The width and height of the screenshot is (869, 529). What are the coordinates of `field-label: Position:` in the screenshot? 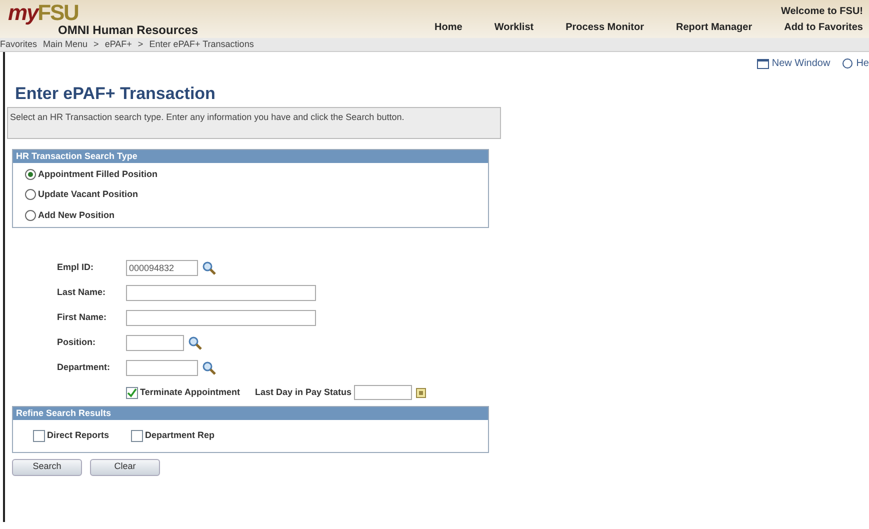 It's located at (76, 343).